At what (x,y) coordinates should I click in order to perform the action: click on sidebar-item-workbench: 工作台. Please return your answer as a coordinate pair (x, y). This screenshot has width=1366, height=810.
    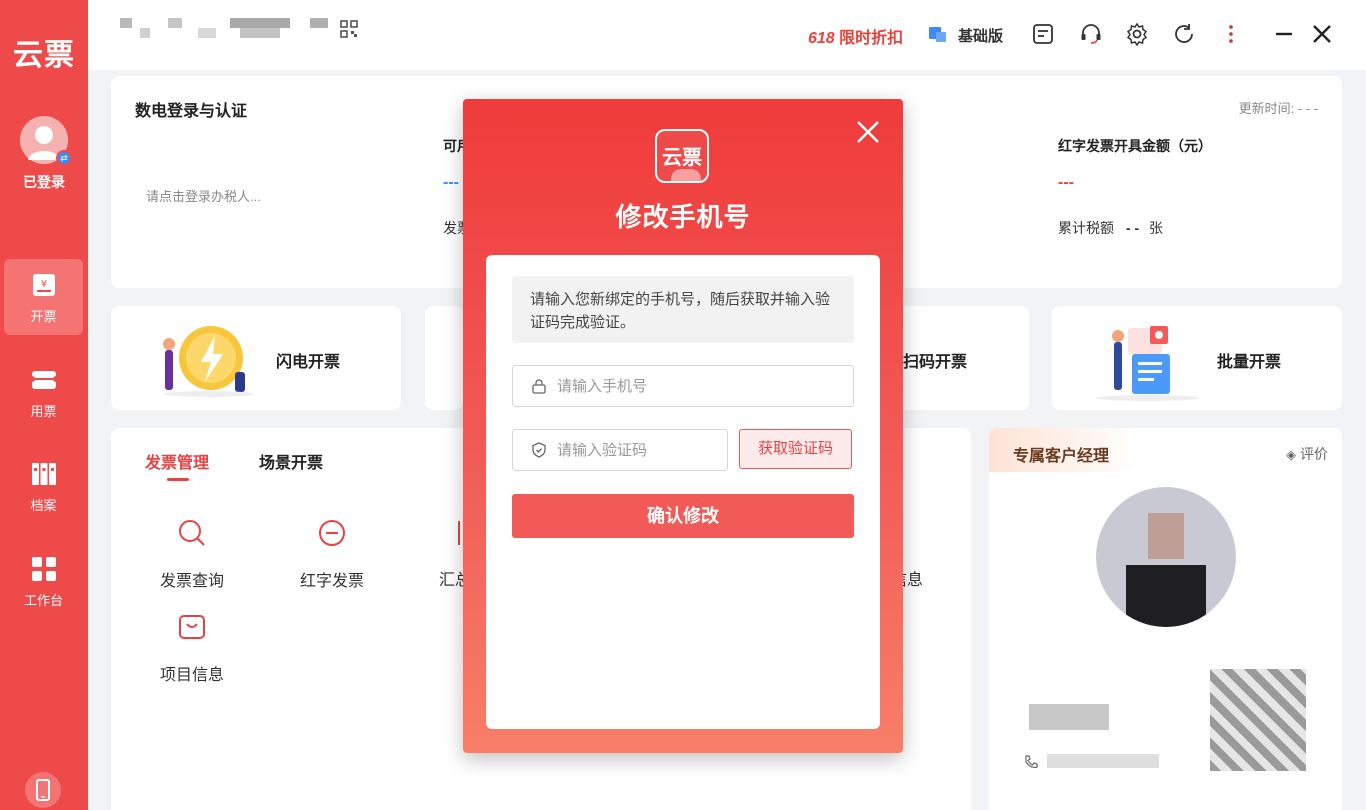
    Looking at the image, I should click on (43, 581).